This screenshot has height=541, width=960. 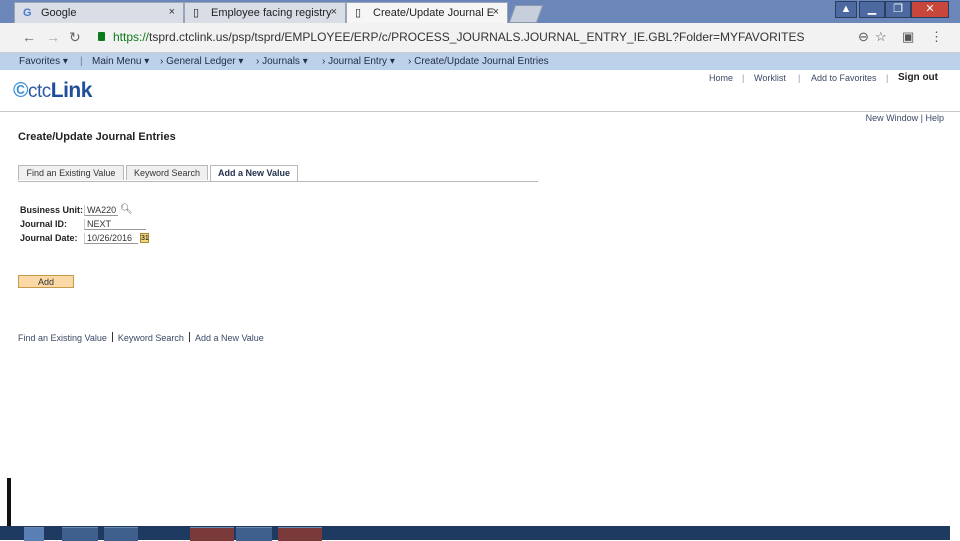 What do you see at coordinates (101, 210) in the screenshot?
I see `business-unit-input: WA220` at bounding box center [101, 210].